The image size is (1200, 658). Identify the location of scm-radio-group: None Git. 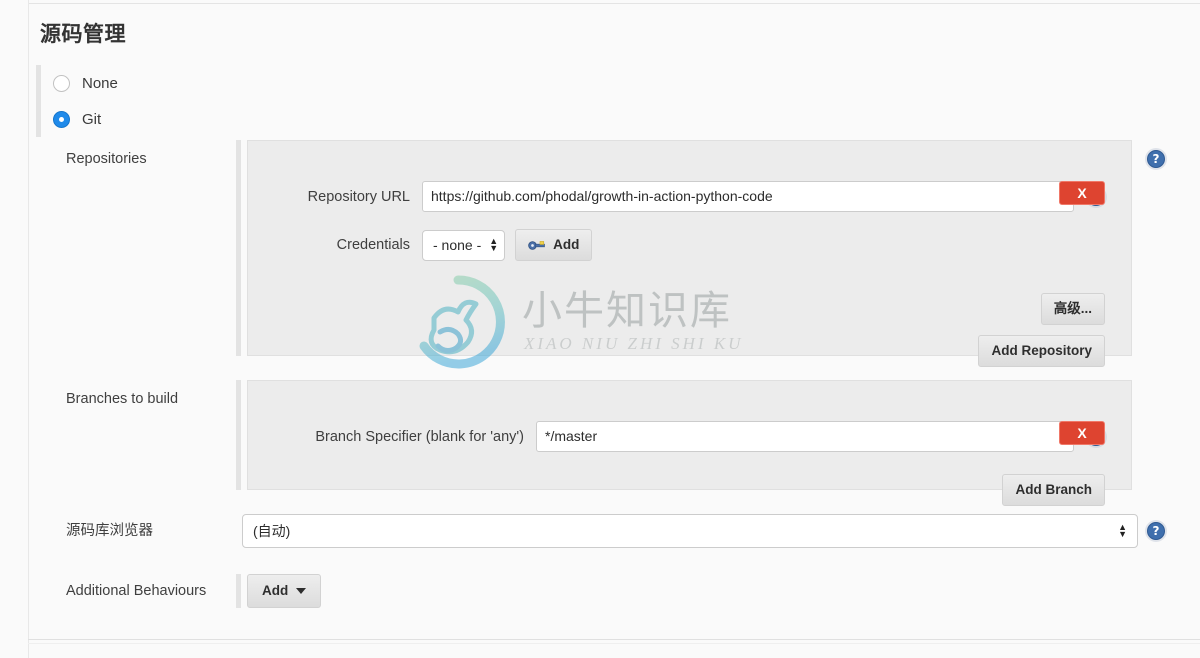
(601, 101).